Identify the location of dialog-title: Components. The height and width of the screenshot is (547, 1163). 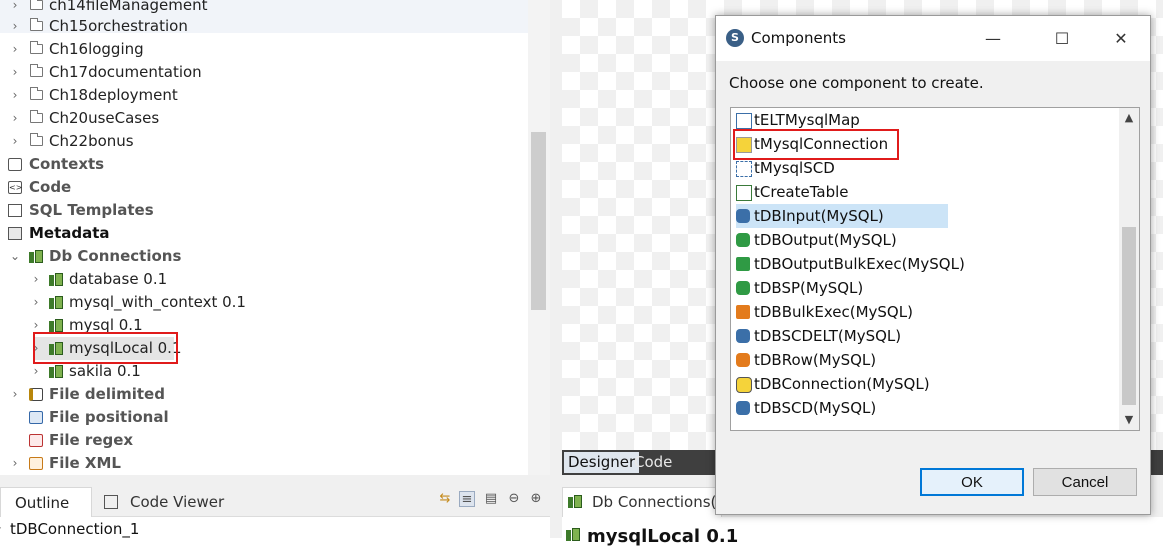
(798, 38).